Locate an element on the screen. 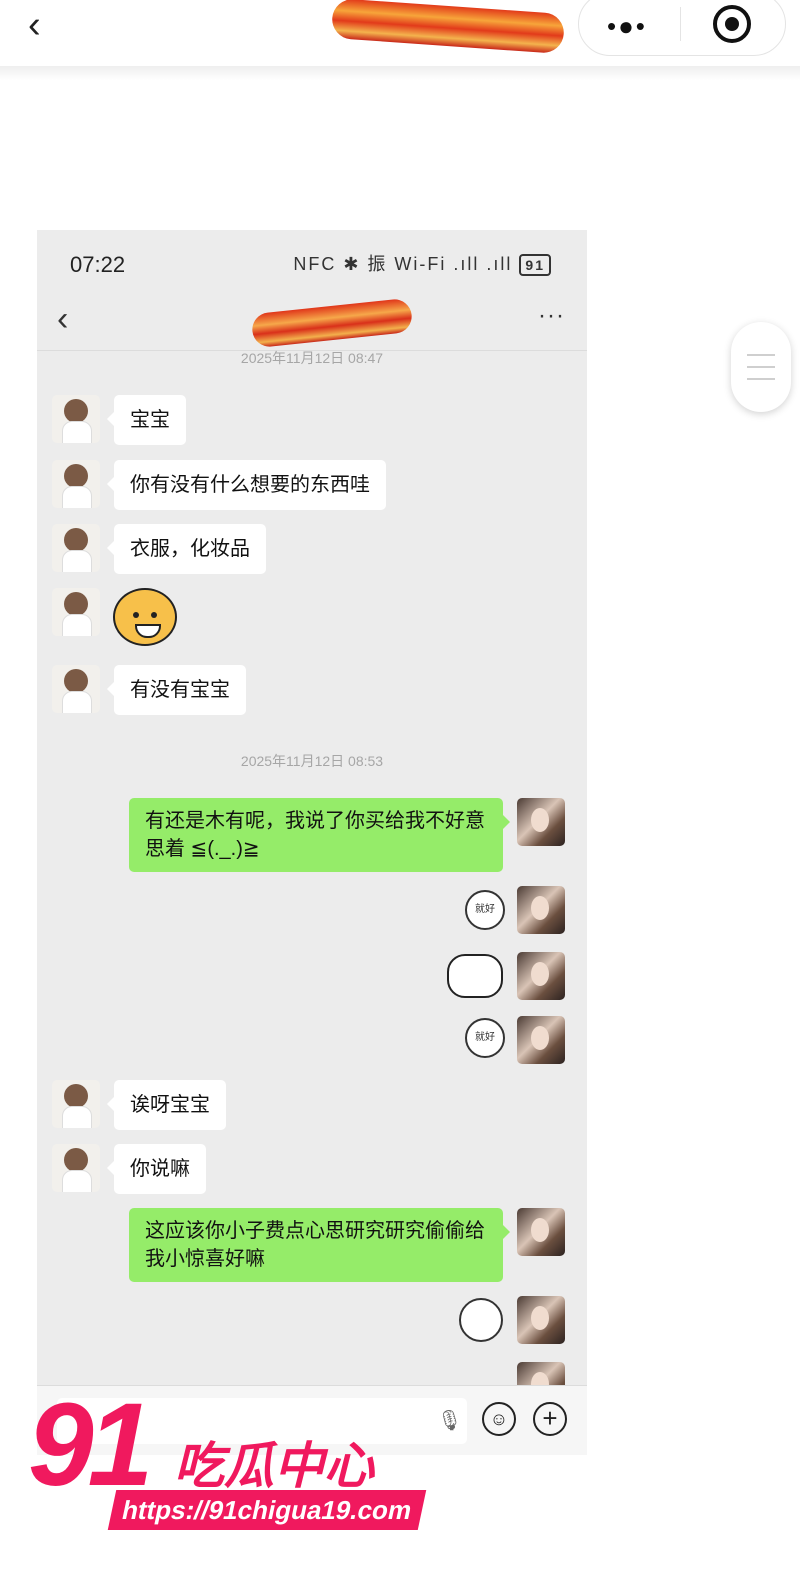 The height and width of the screenshot is (1585, 800). message-bubble-left: 你说嘛 is located at coordinates (156, 1169).